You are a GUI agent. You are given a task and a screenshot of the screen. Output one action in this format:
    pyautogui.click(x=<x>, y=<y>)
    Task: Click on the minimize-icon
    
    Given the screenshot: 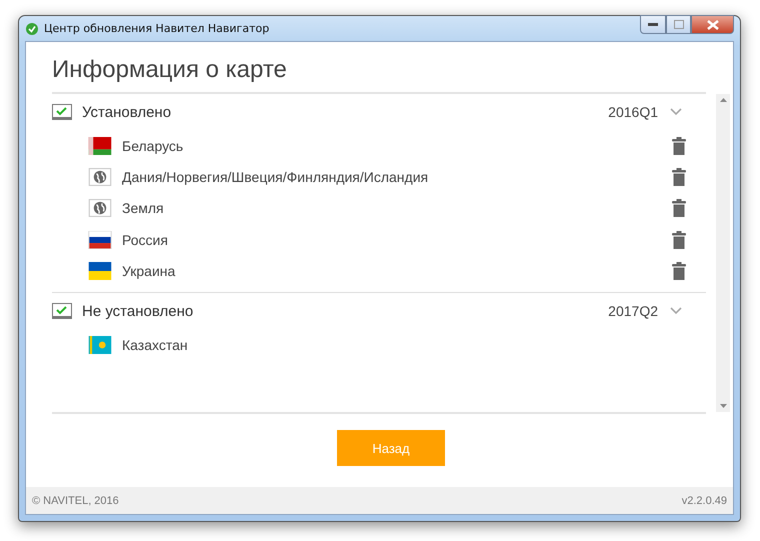 What is the action you would take?
    pyautogui.click(x=653, y=24)
    